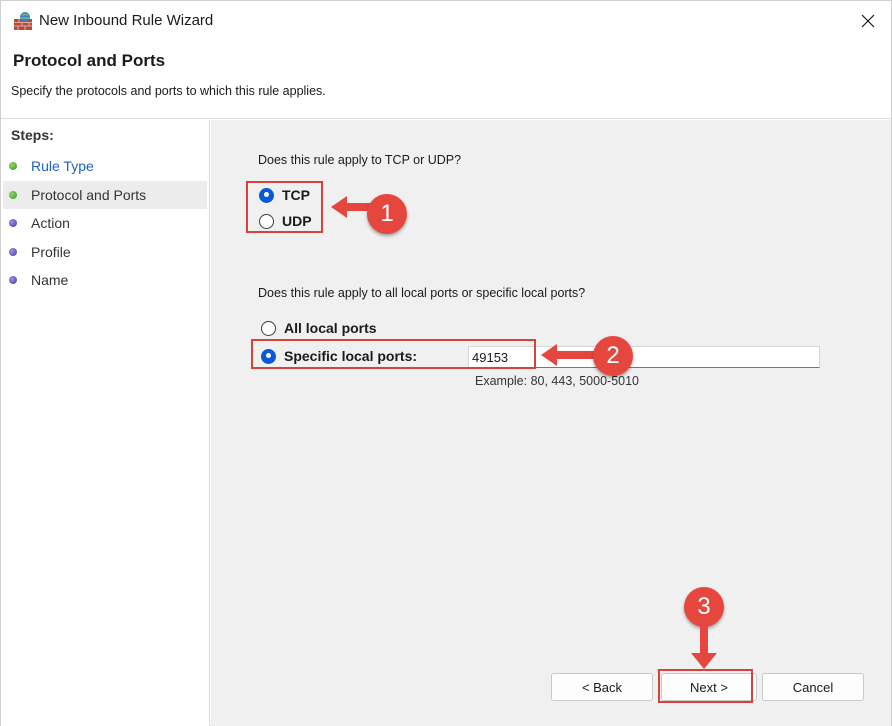 The height and width of the screenshot is (726, 892). What do you see at coordinates (268, 328) in the screenshot?
I see `all-ports-radio` at bounding box center [268, 328].